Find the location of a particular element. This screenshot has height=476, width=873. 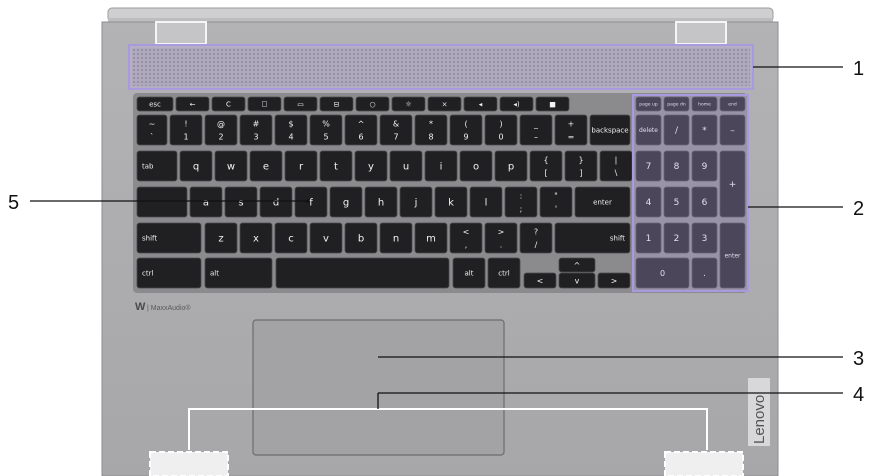

function-key-label: ◂) is located at coordinates (516, 104).